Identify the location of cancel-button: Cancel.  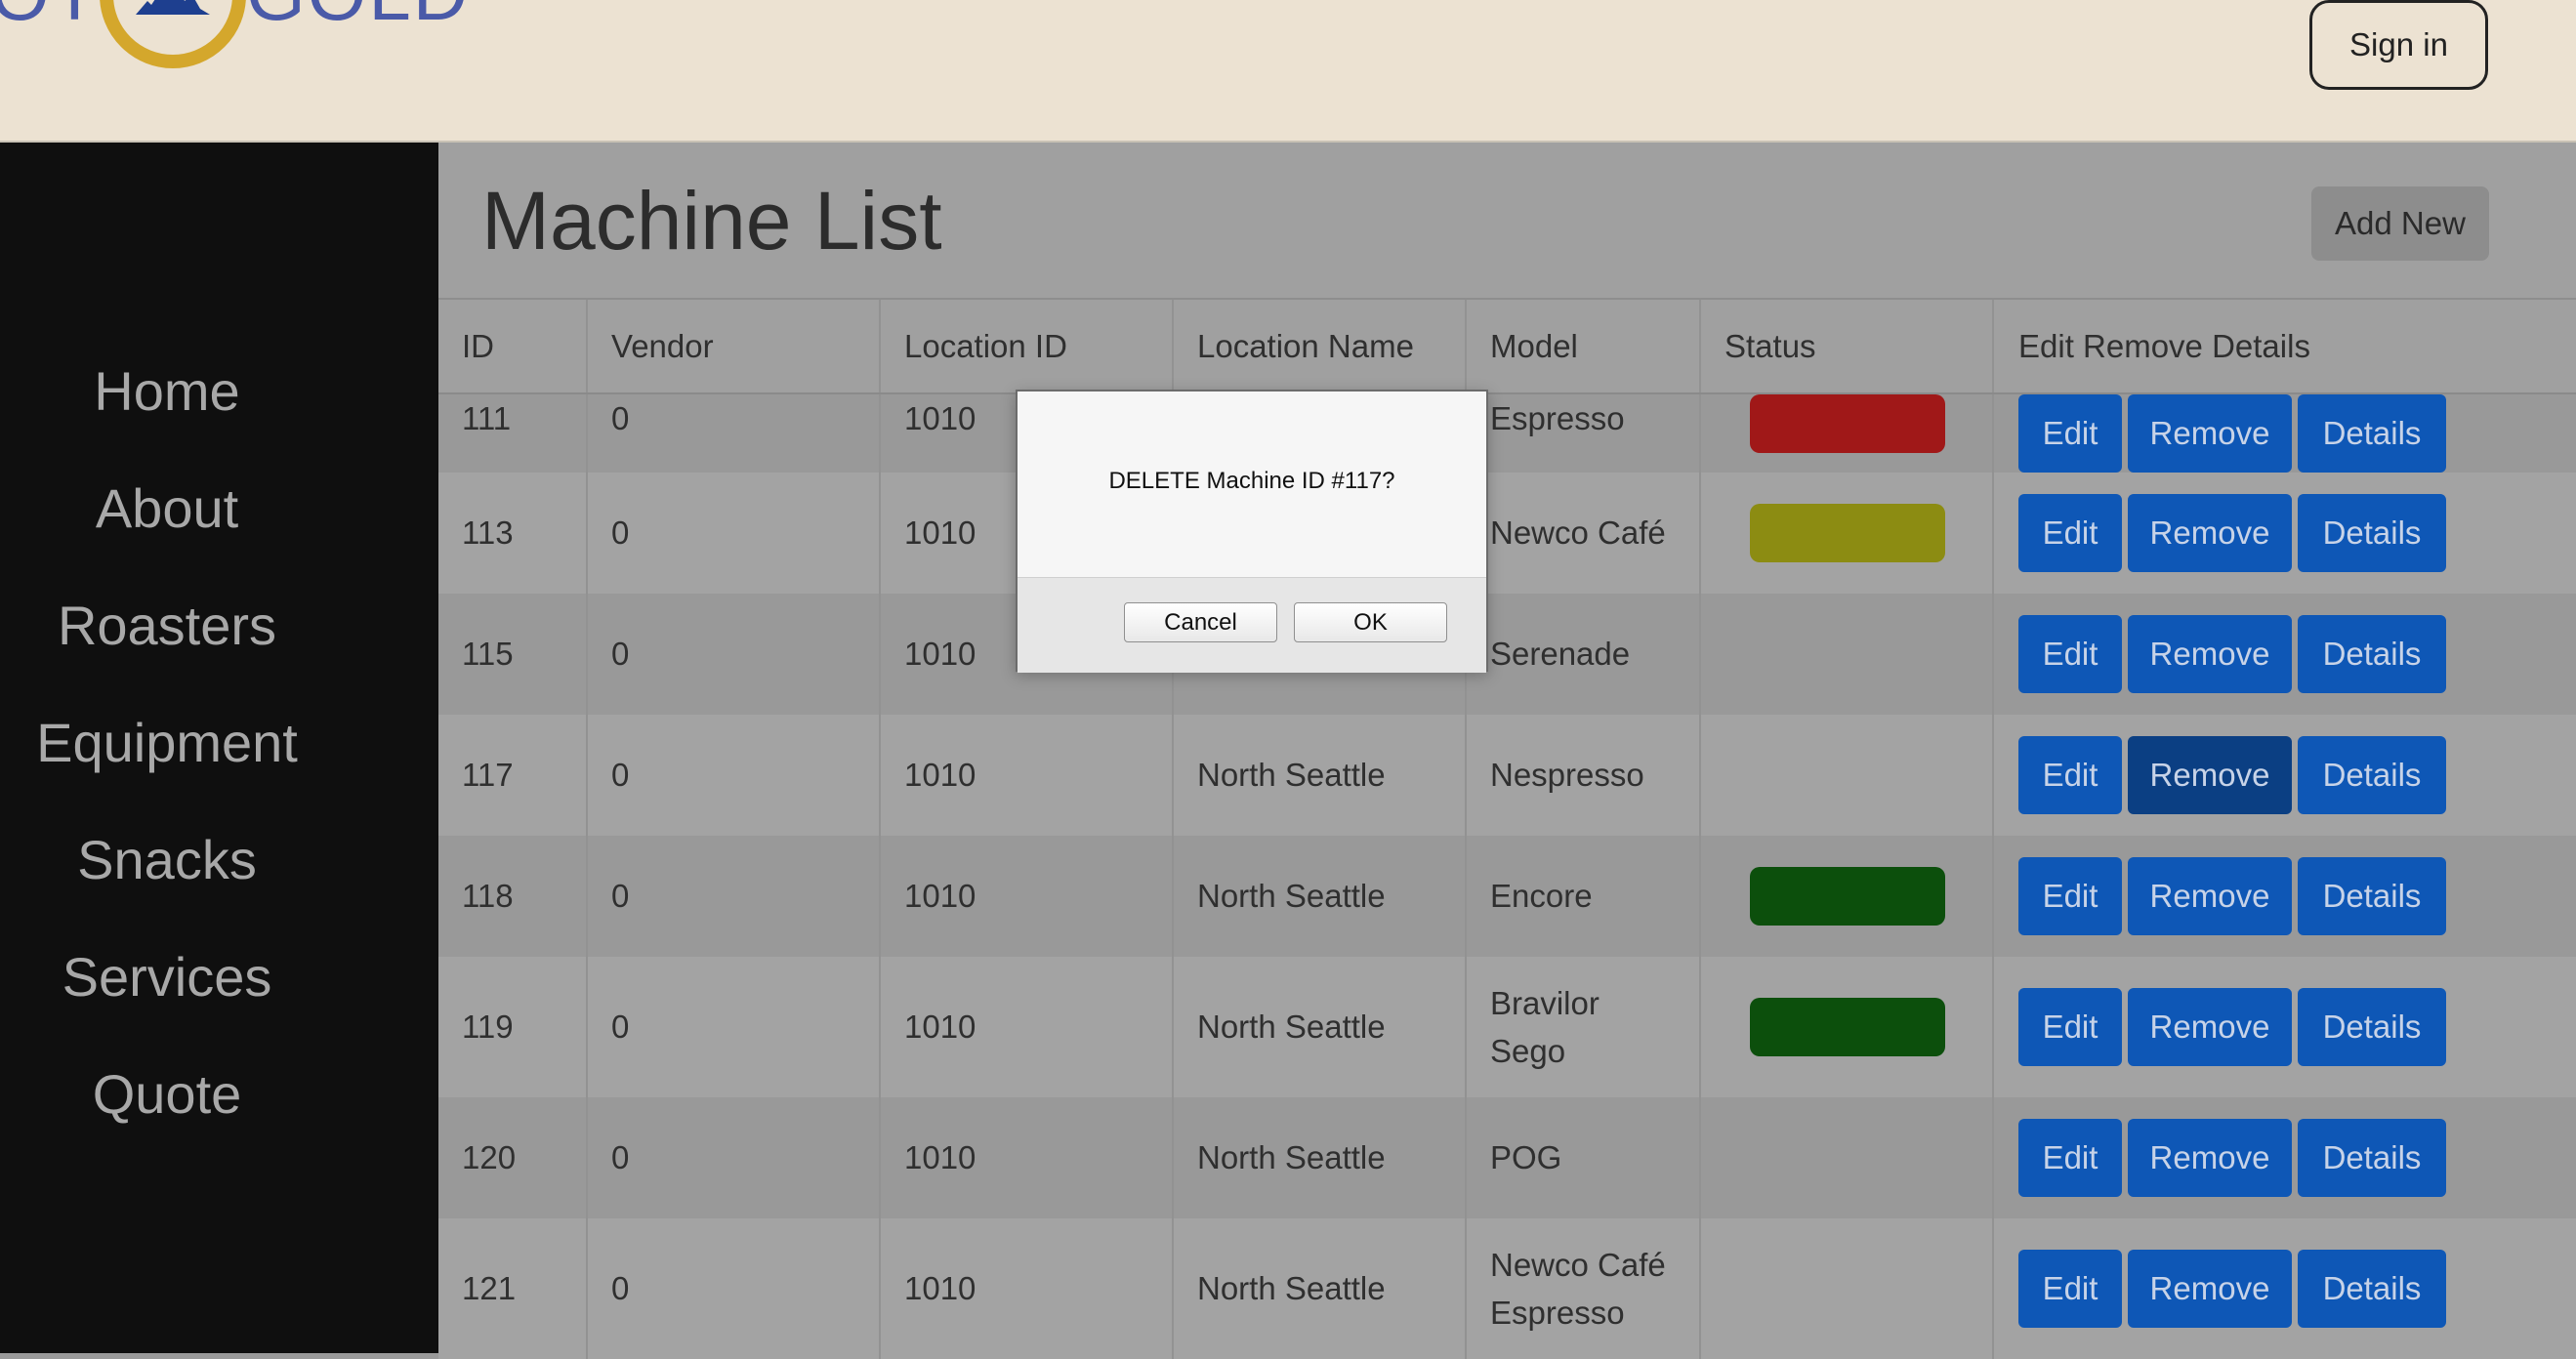
(1200, 622).